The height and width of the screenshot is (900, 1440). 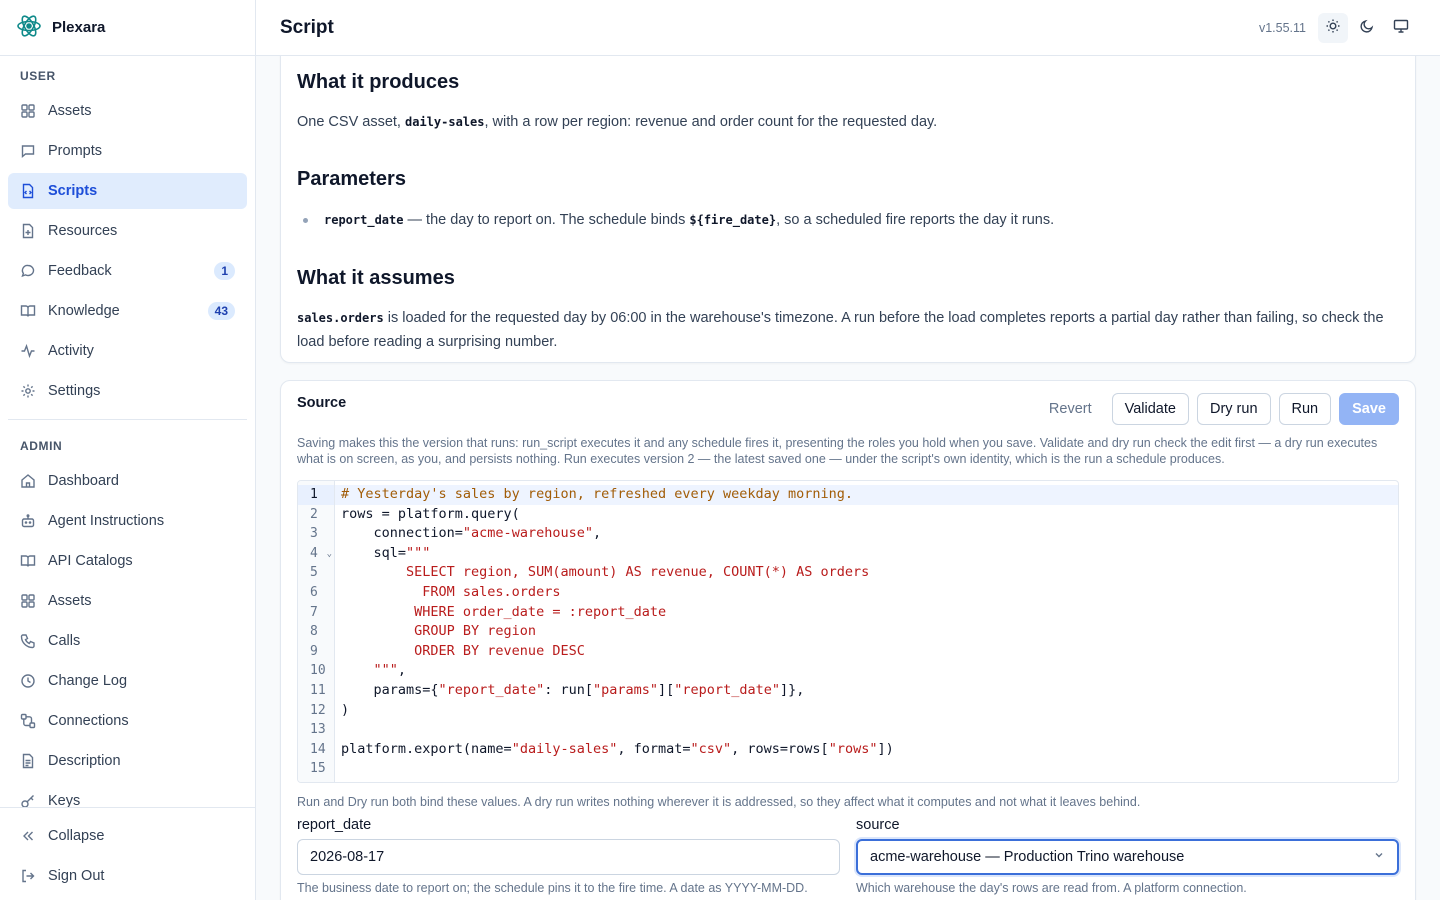 What do you see at coordinates (83, 481) in the screenshot?
I see `sidebar-item-label: Dashboard` at bounding box center [83, 481].